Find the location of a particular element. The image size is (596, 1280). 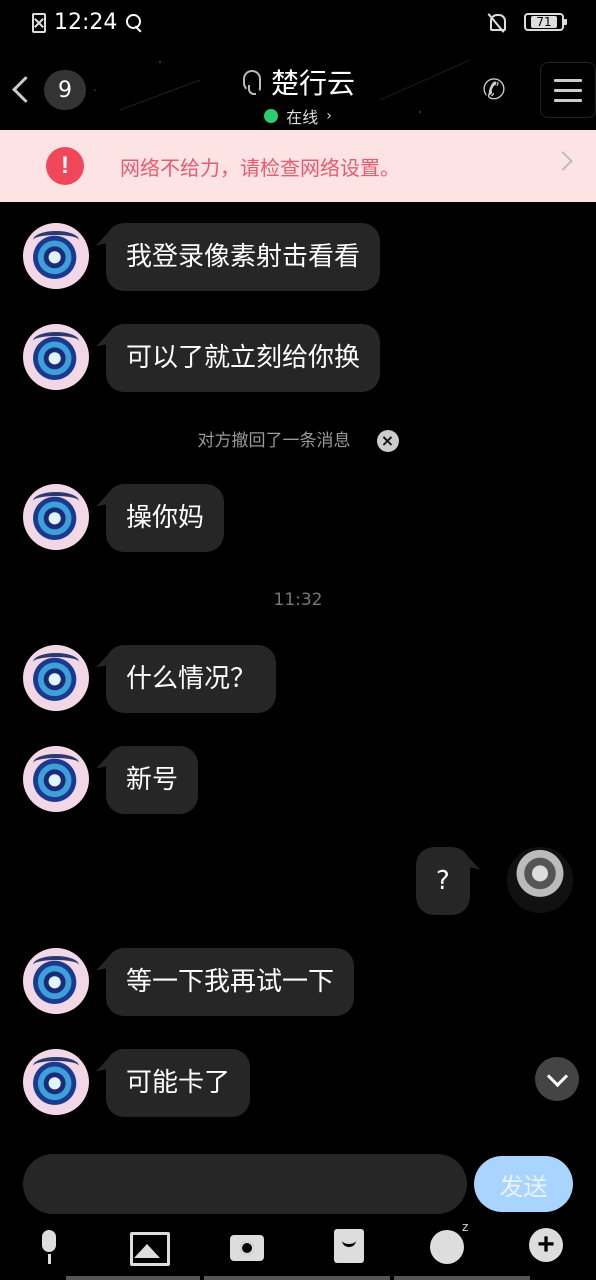

chat-header: 9 楚行云 在线 › ✆ is located at coordinates (298, 90).